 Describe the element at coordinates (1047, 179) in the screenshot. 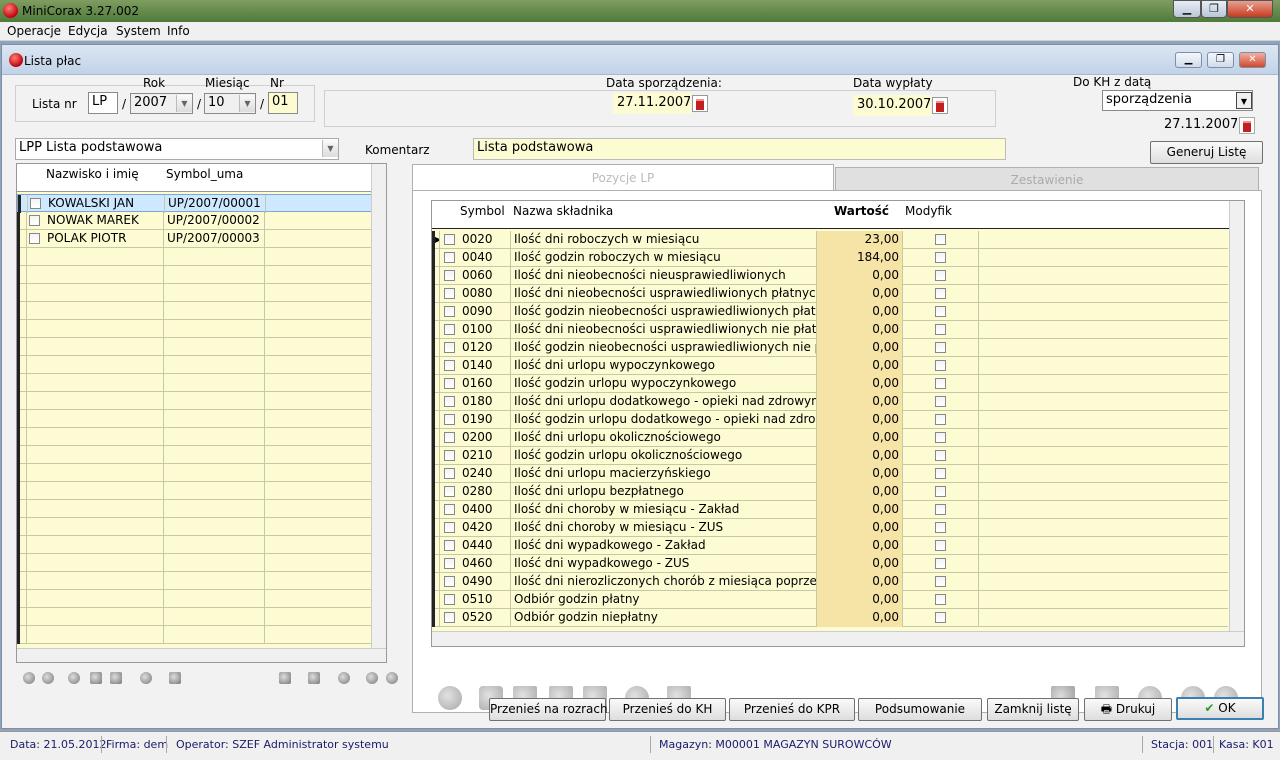

I see `tab-zestawienie: Zestawienie` at that location.